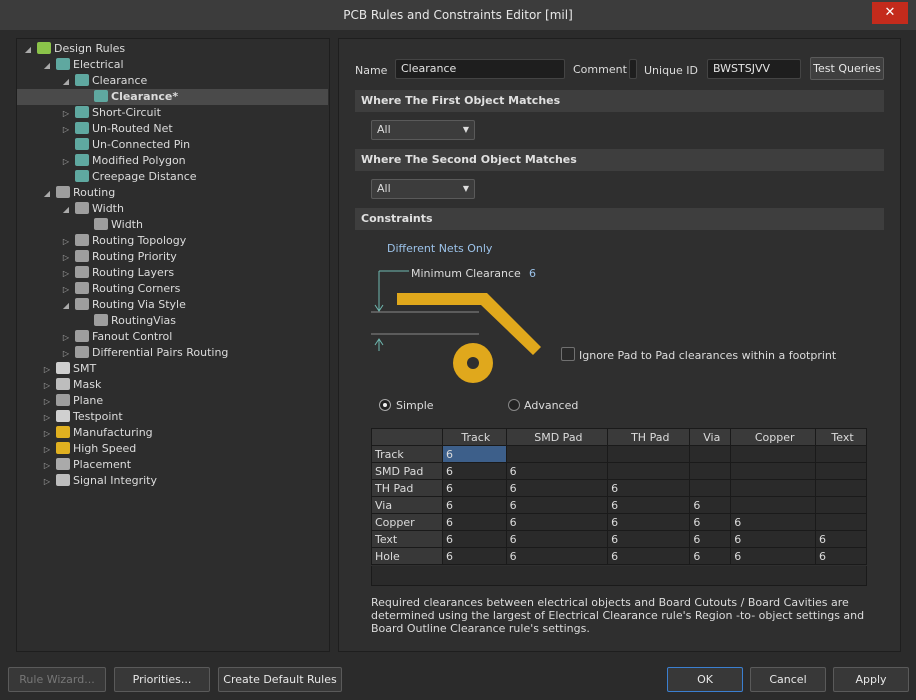 The width and height of the screenshot is (916, 700). Describe the element at coordinates (788, 679) in the screenshot. I see `cancel-button: Cancel` at that location.